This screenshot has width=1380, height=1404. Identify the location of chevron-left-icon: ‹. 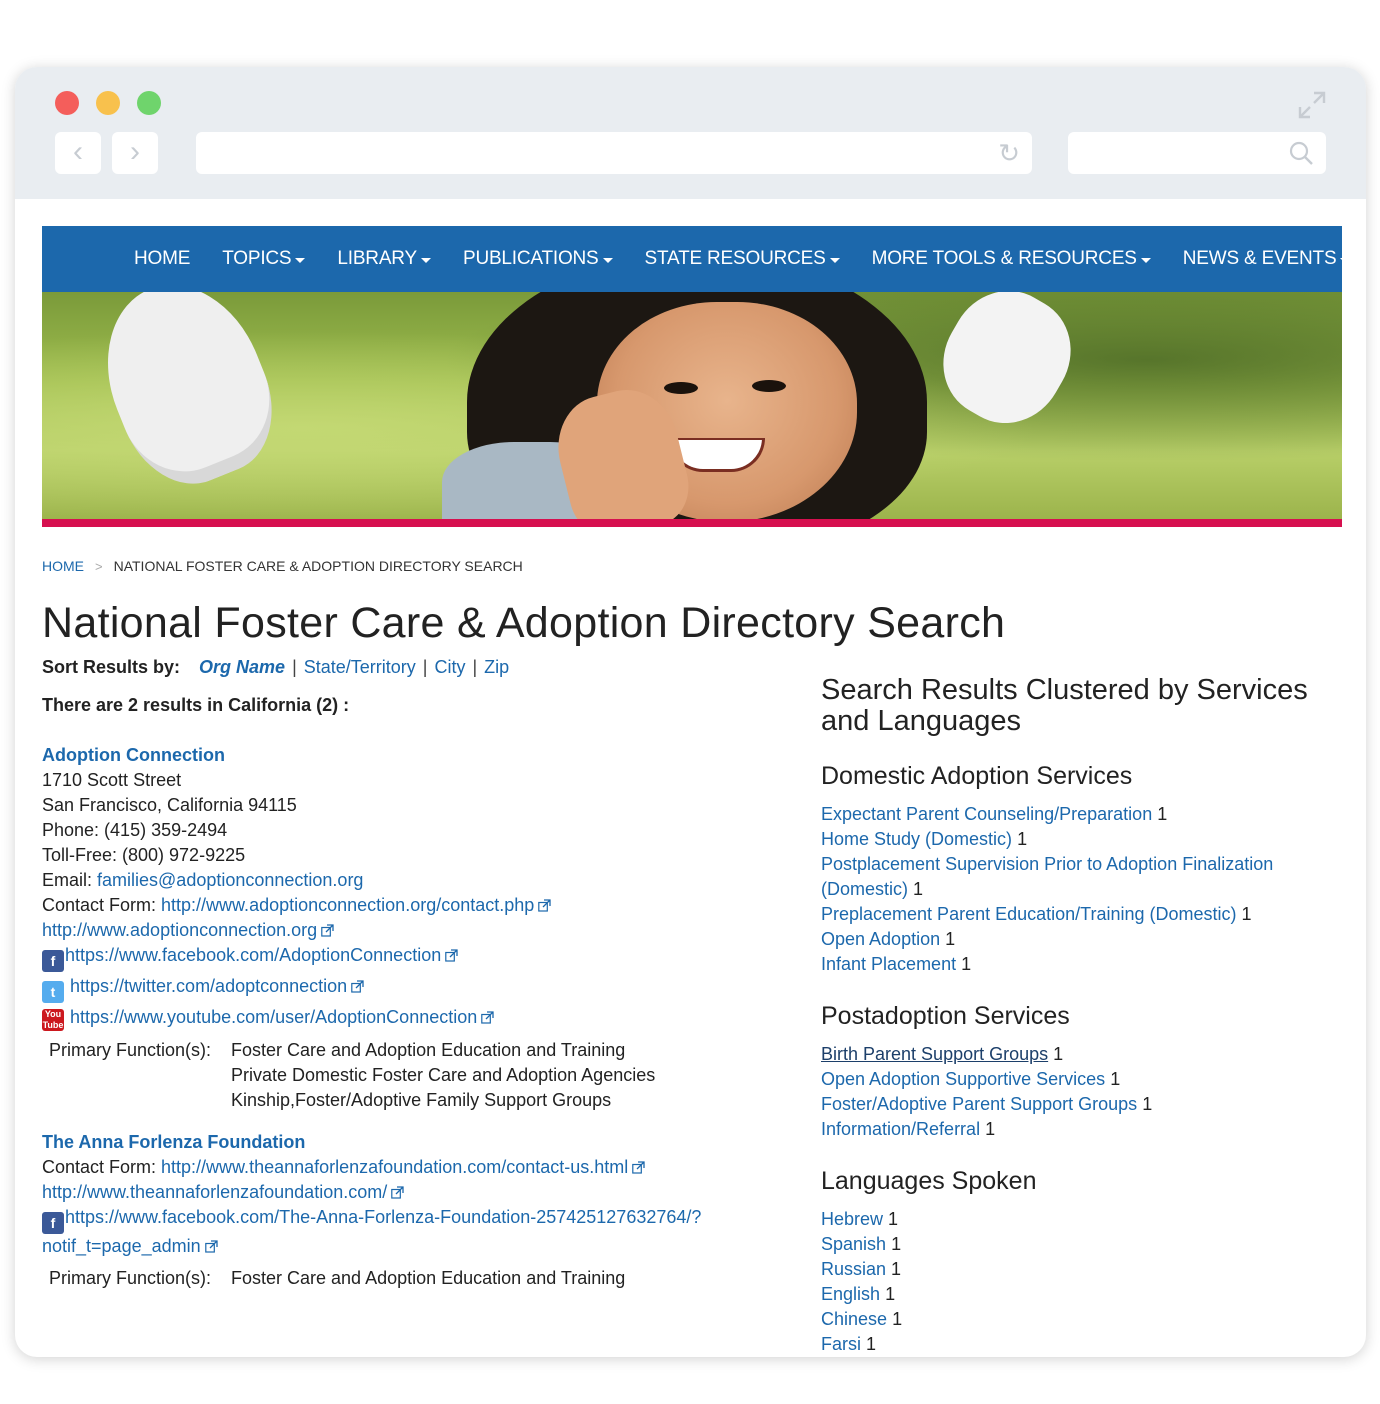
(78, 151).